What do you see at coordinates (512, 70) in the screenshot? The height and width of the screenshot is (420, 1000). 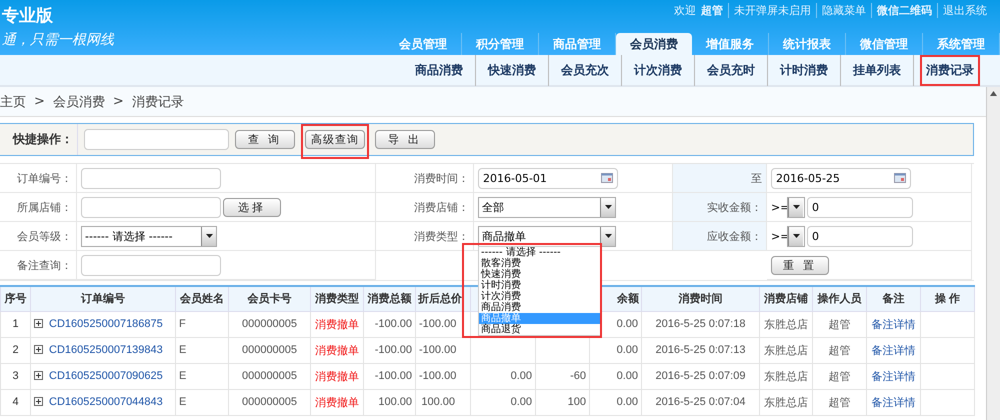 I see `sub-nav-link: 快速消费` at bounding box center [512, 70].